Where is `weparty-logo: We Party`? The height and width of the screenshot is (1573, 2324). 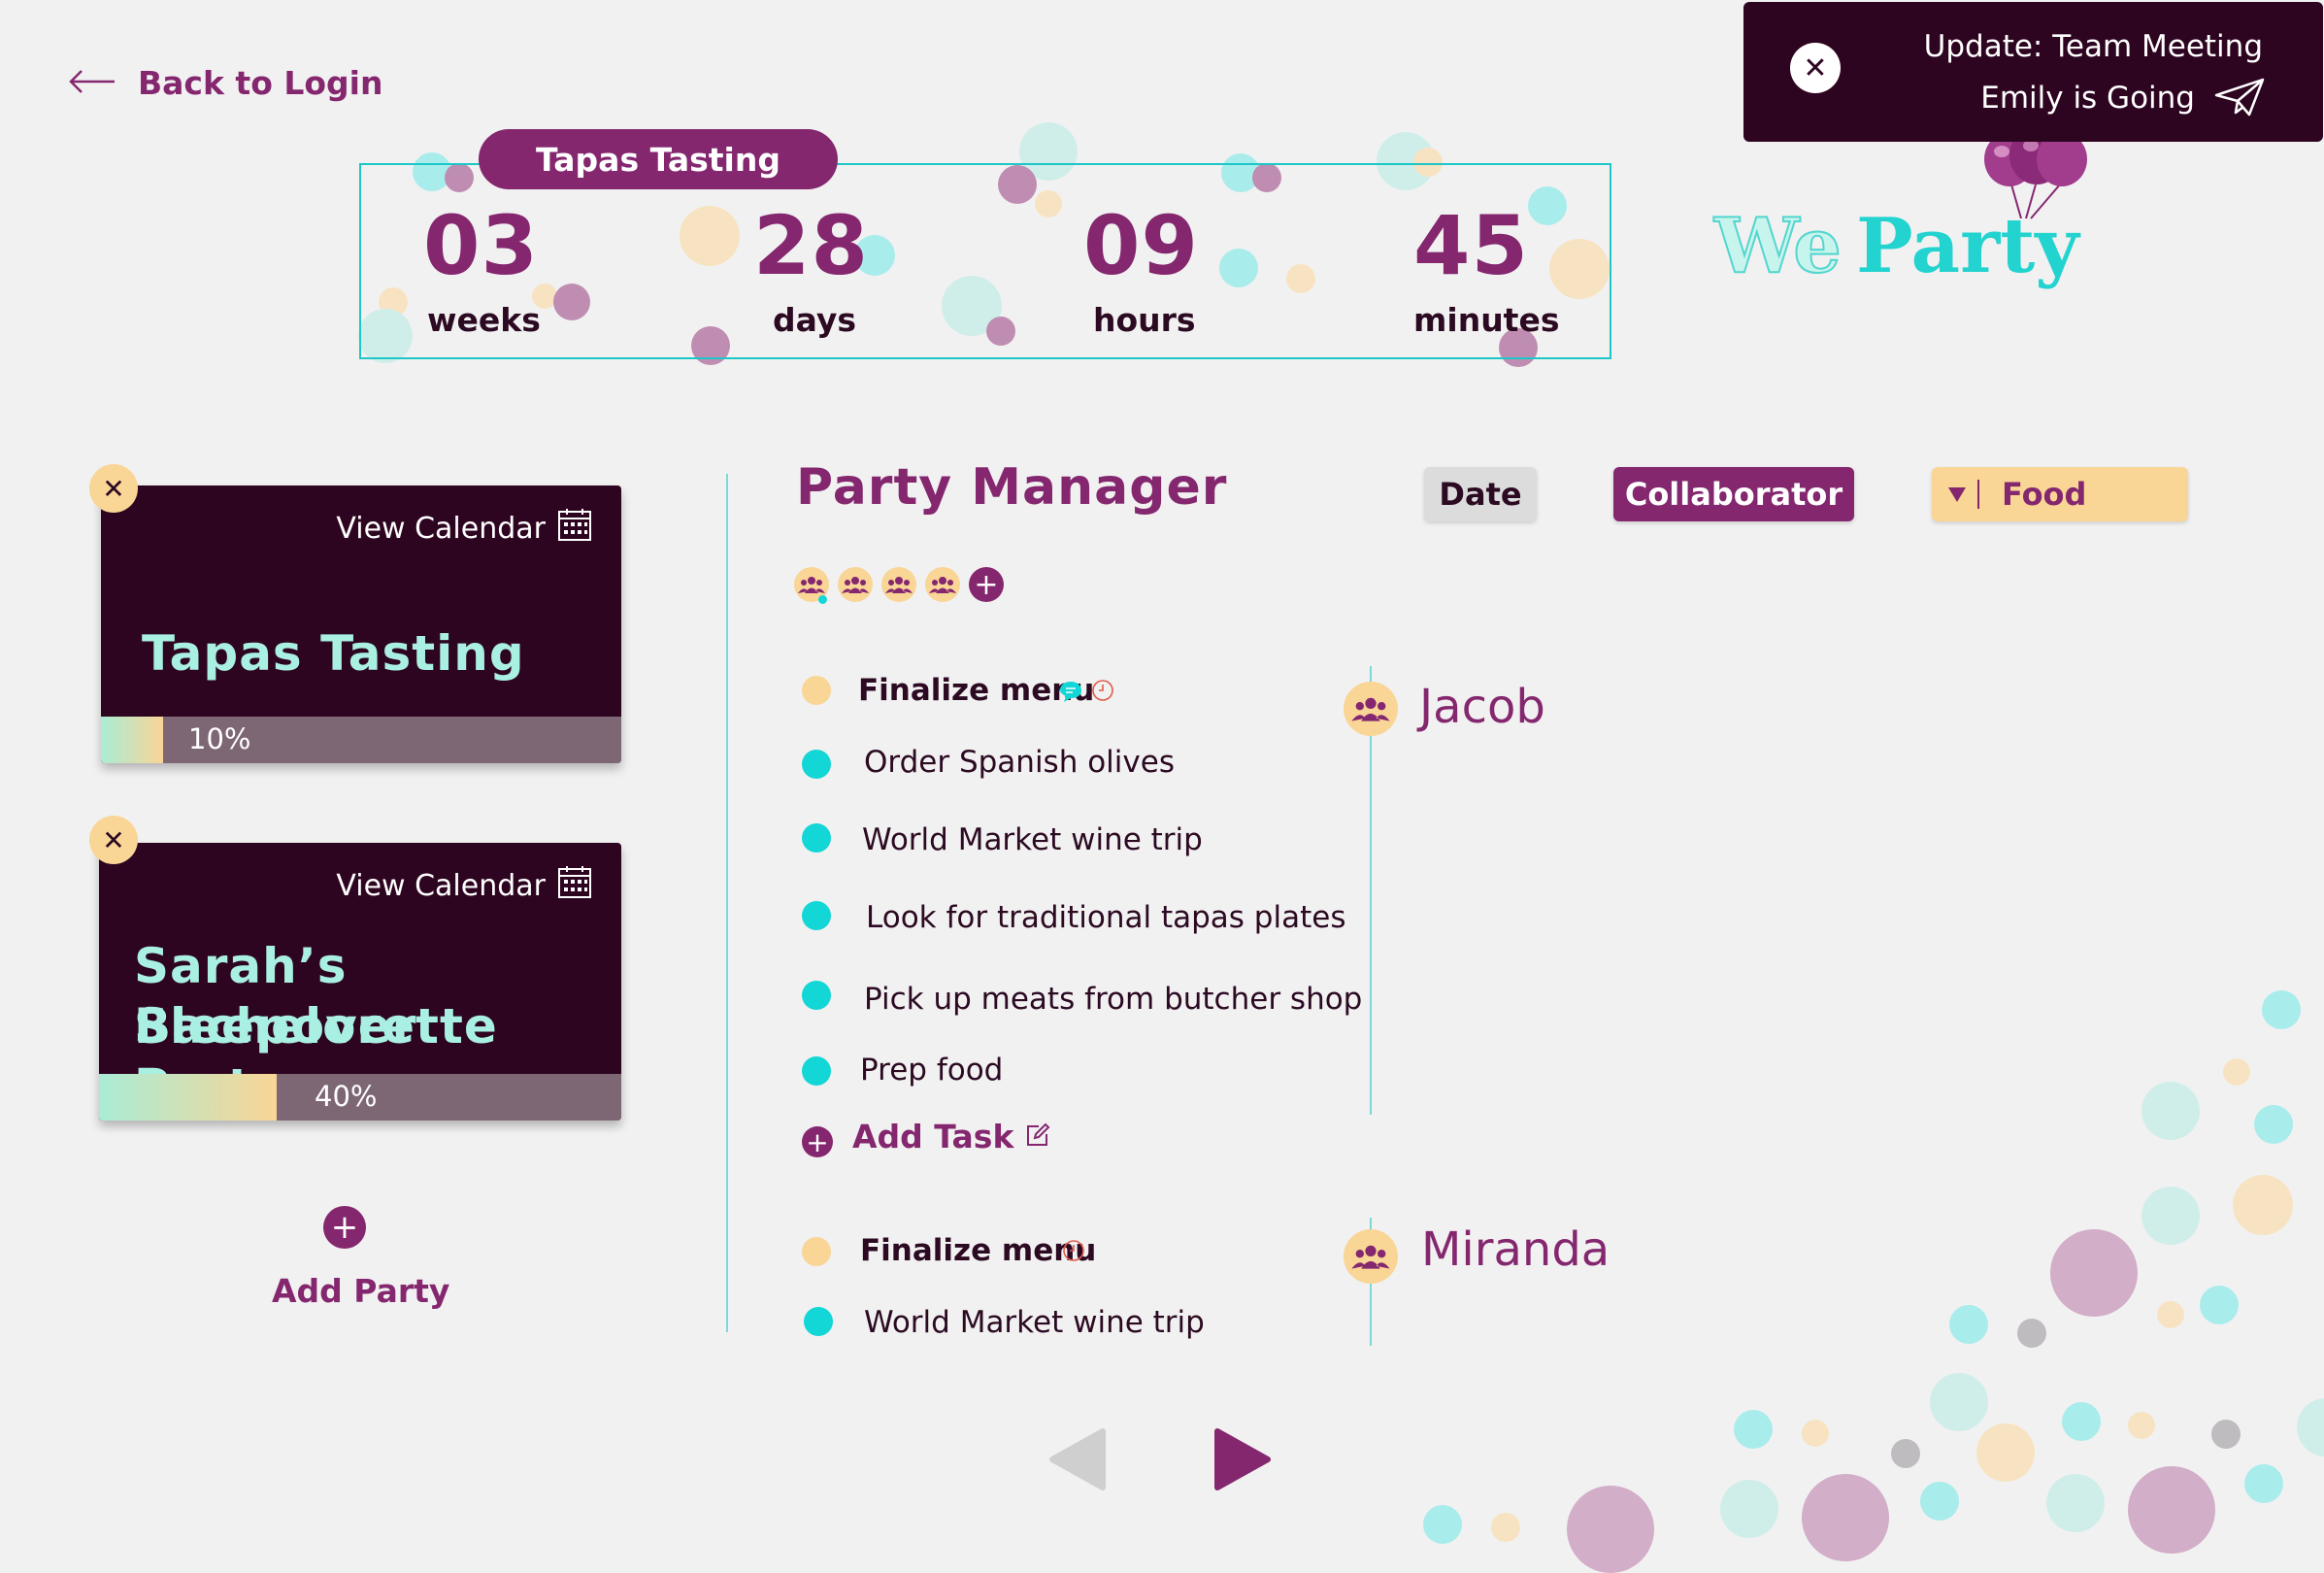
weparty-logo: We Party is located at coordinates (1914, 208).